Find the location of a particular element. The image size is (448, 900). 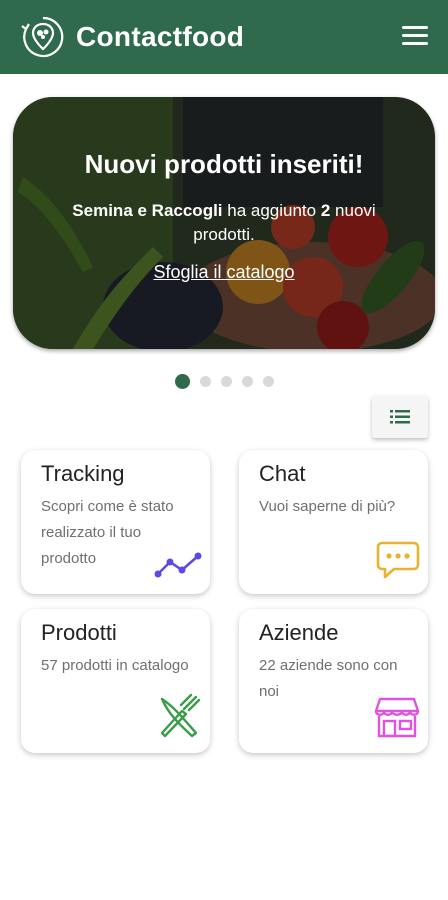

top-app-bar: Contactfood is located at coordinates (224, 37).